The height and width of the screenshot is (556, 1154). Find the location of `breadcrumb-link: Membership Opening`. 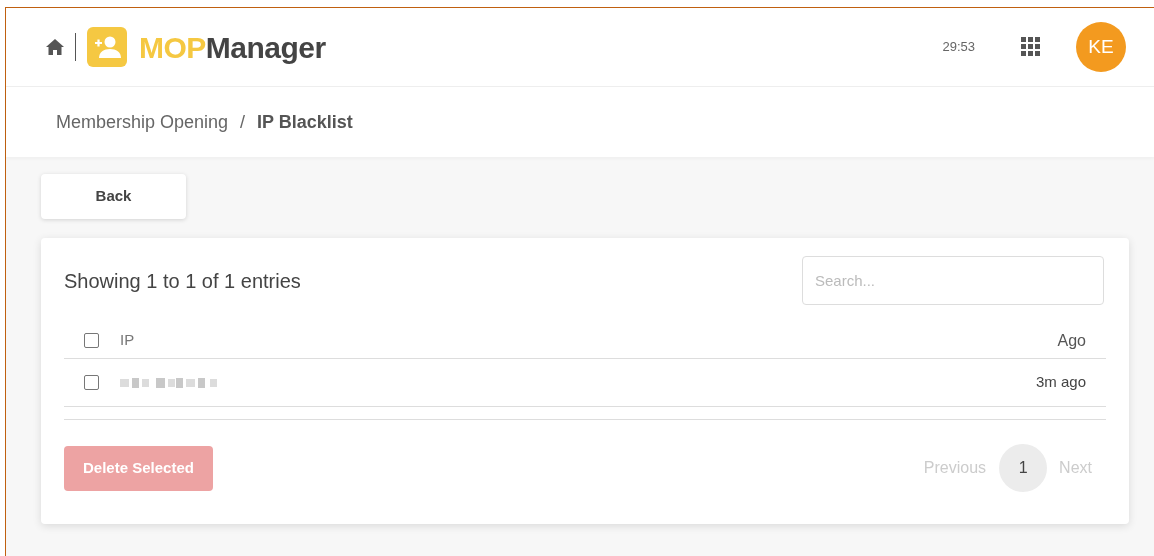

breadcrumb-link: Membership Opening is located at coordinates (142, 122).